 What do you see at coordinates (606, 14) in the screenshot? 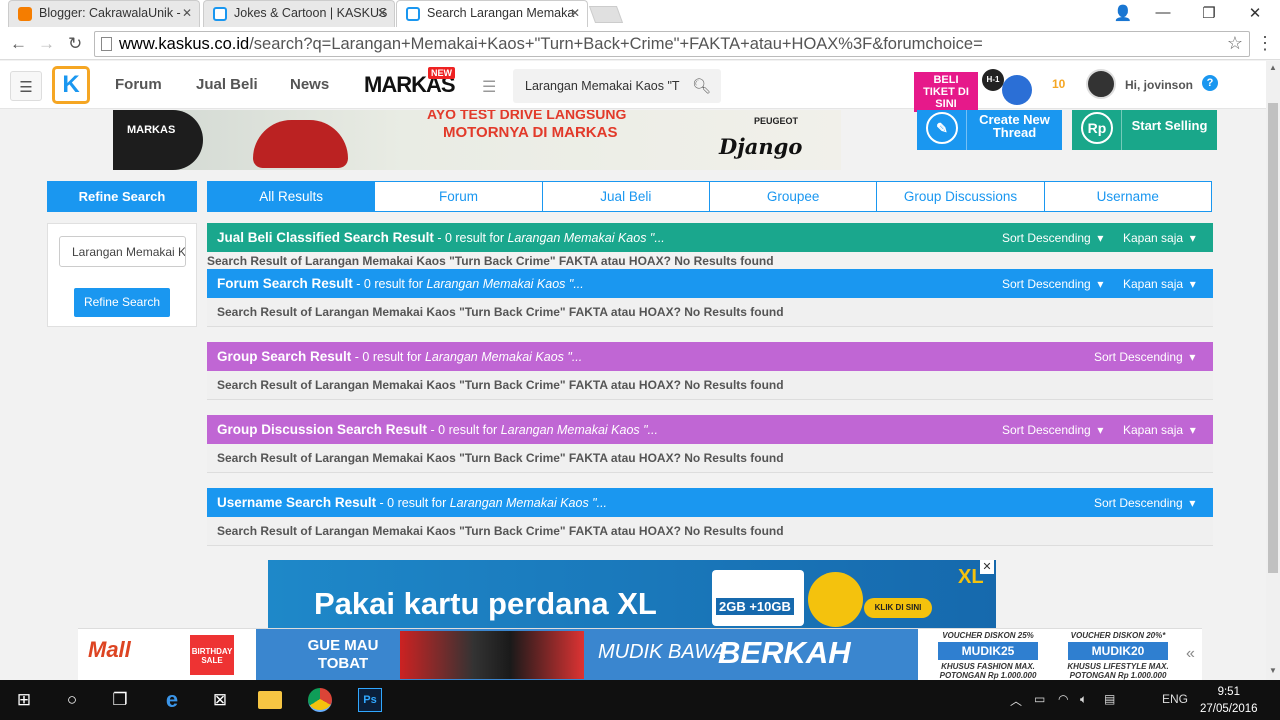
I see `new-tab-button` at bounding box center [606, 14].